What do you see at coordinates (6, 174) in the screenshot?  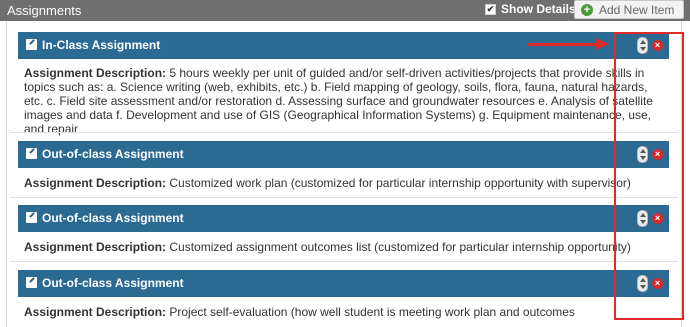 I see `panel-left-border` at bounding box center [6, 174].